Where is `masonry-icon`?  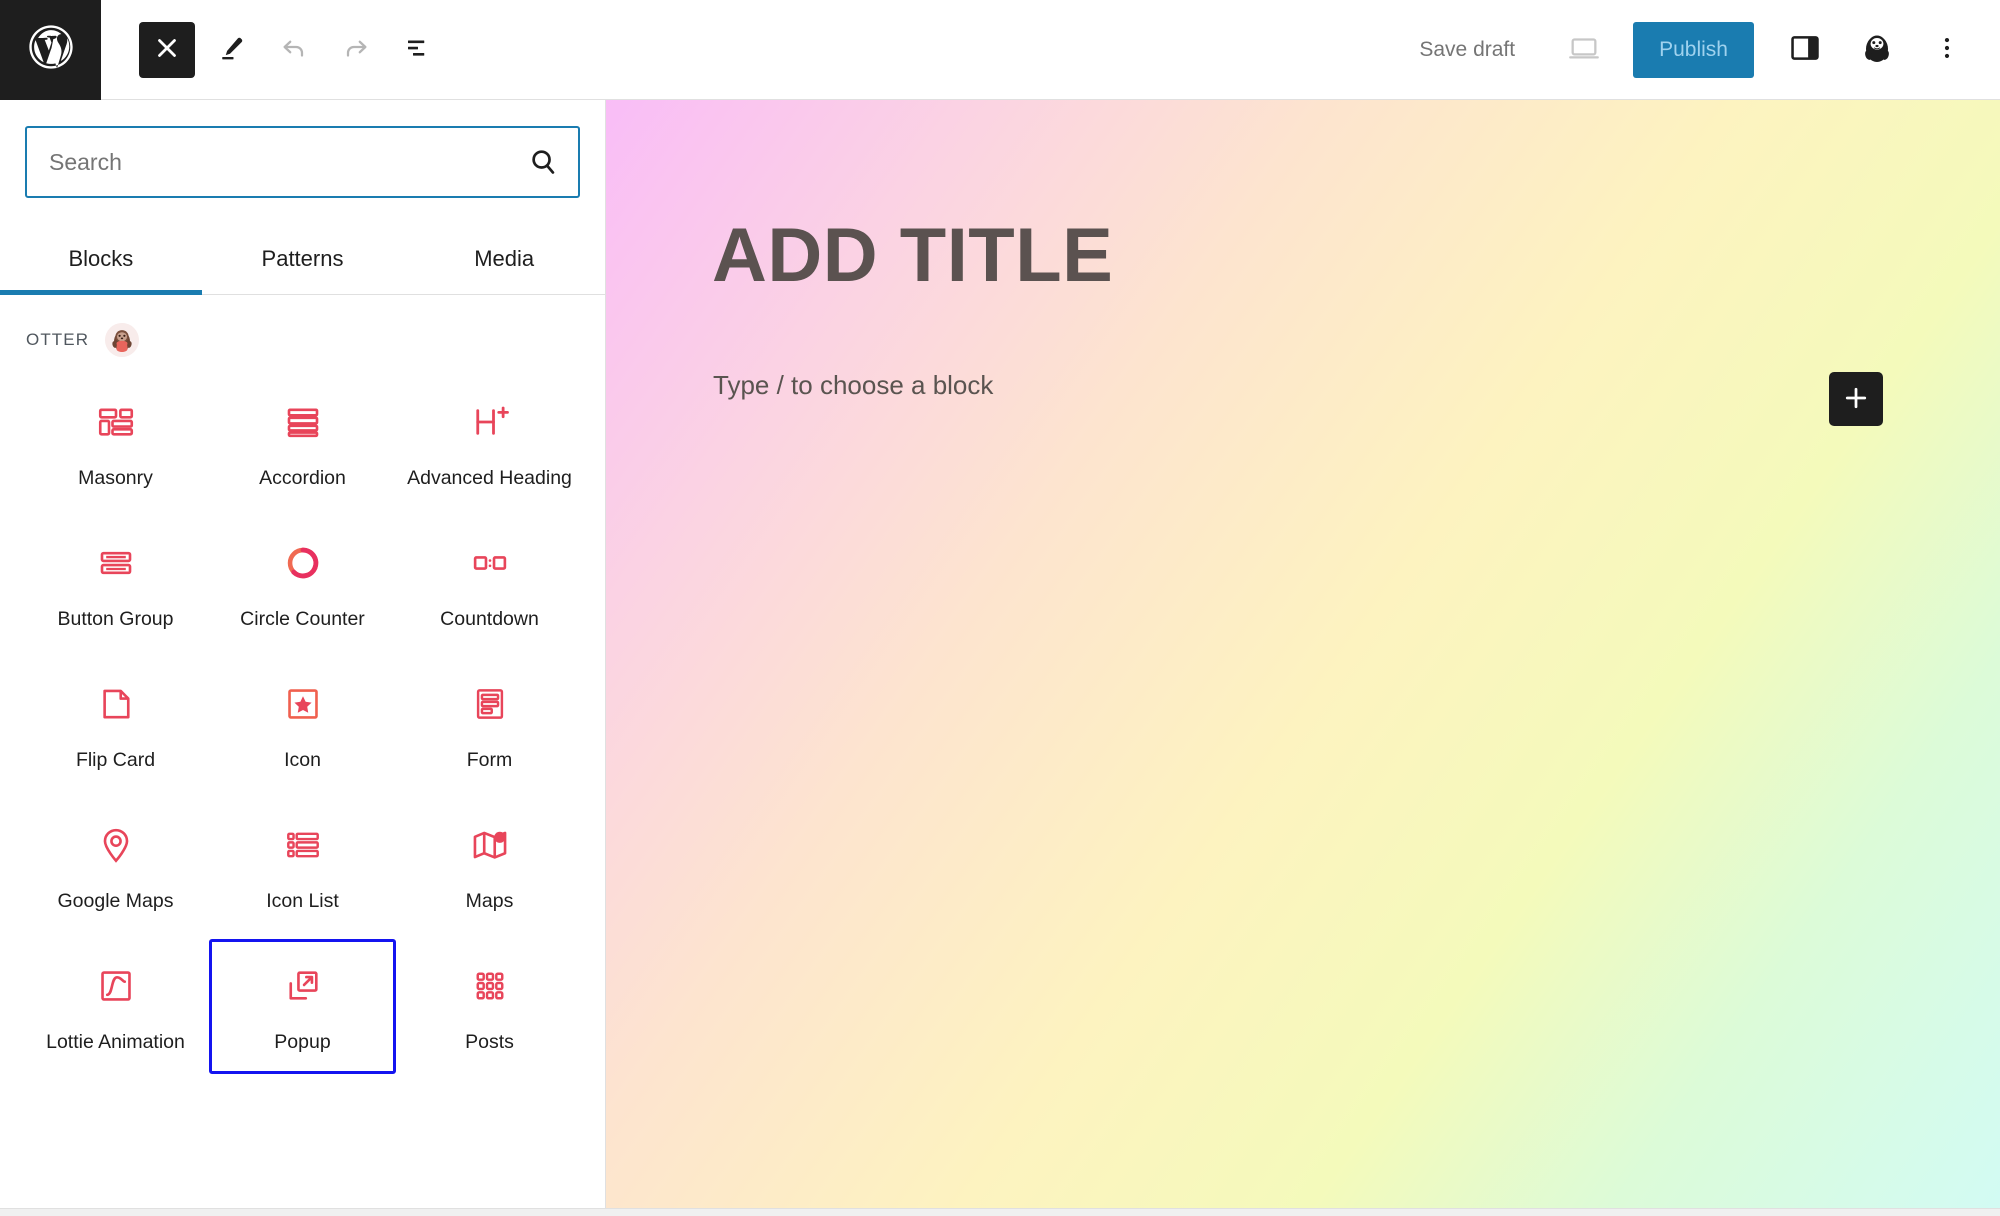 masonry-icon is located at coordinates (116, 422).